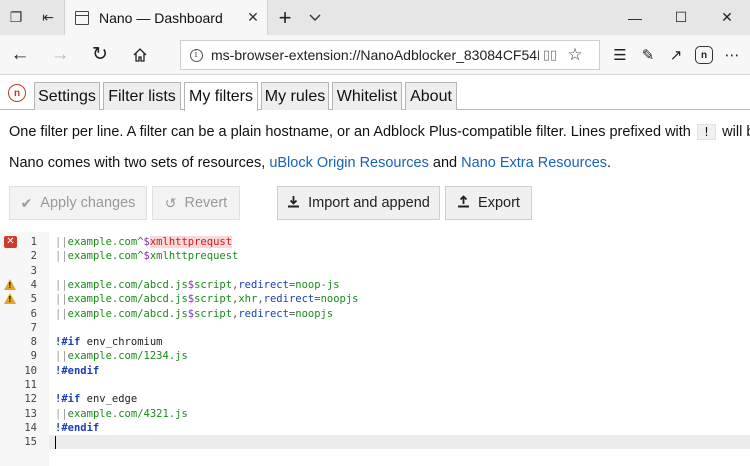  I want to click on code-token: !#endif, so click(77, 370).